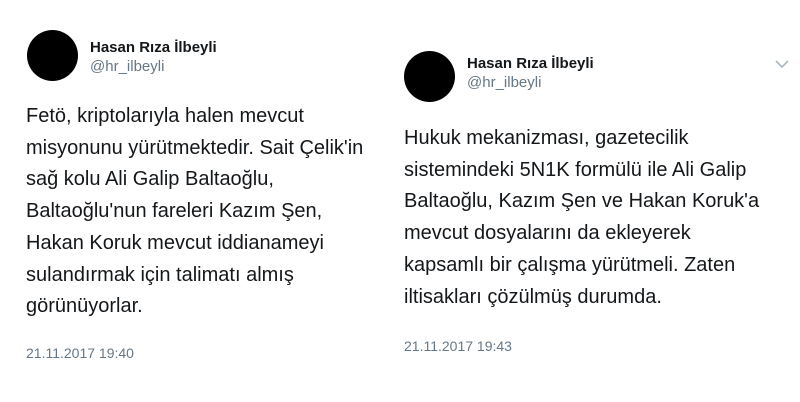 This screenshot has width=800, height=402. I want to click on tweet-timestamp: 21.11.2017 19:43, so click(458, 346).